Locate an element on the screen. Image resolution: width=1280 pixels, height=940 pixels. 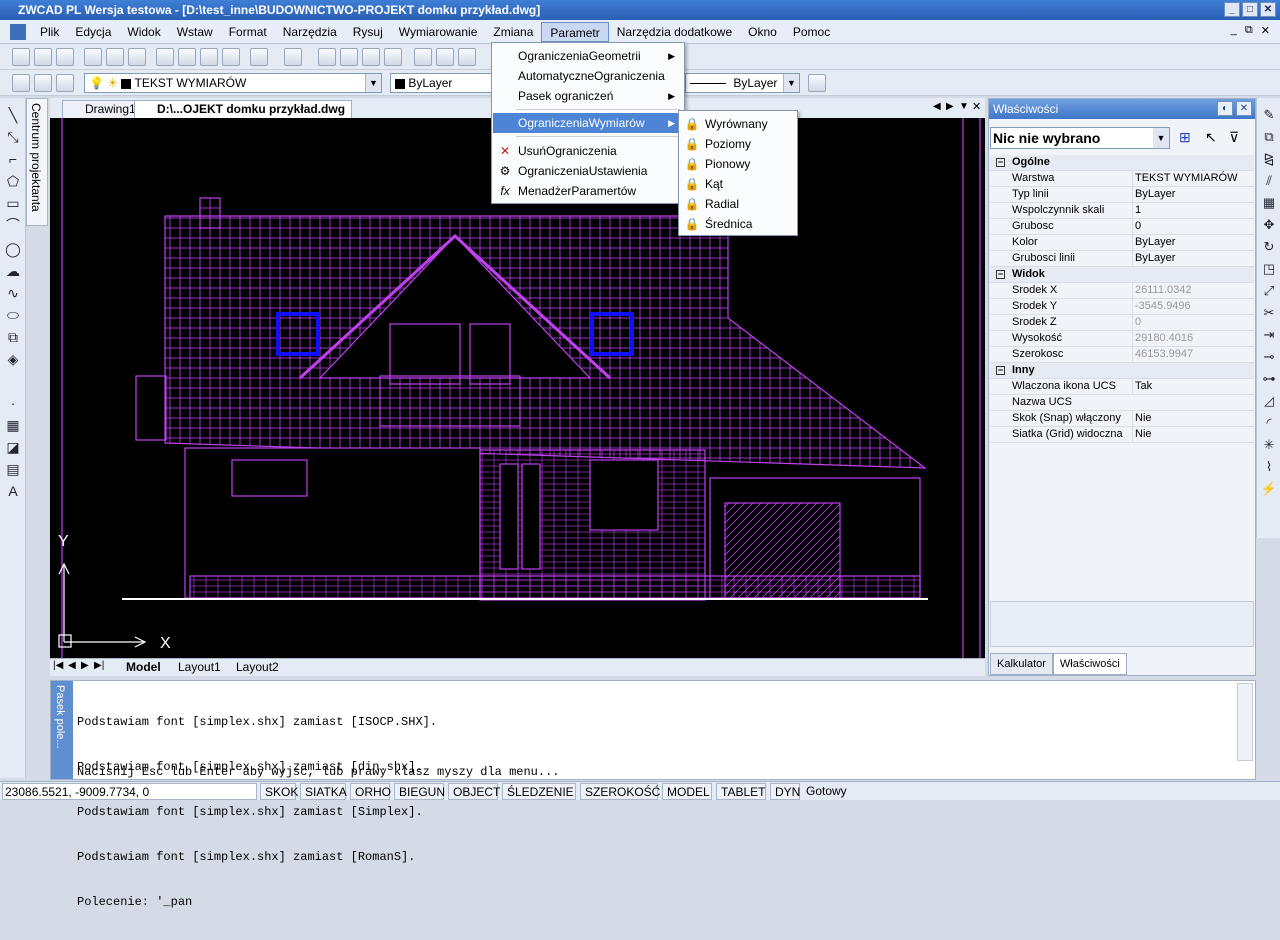
menu-zmiana: Zmiana is located at coordinates (513, 32).